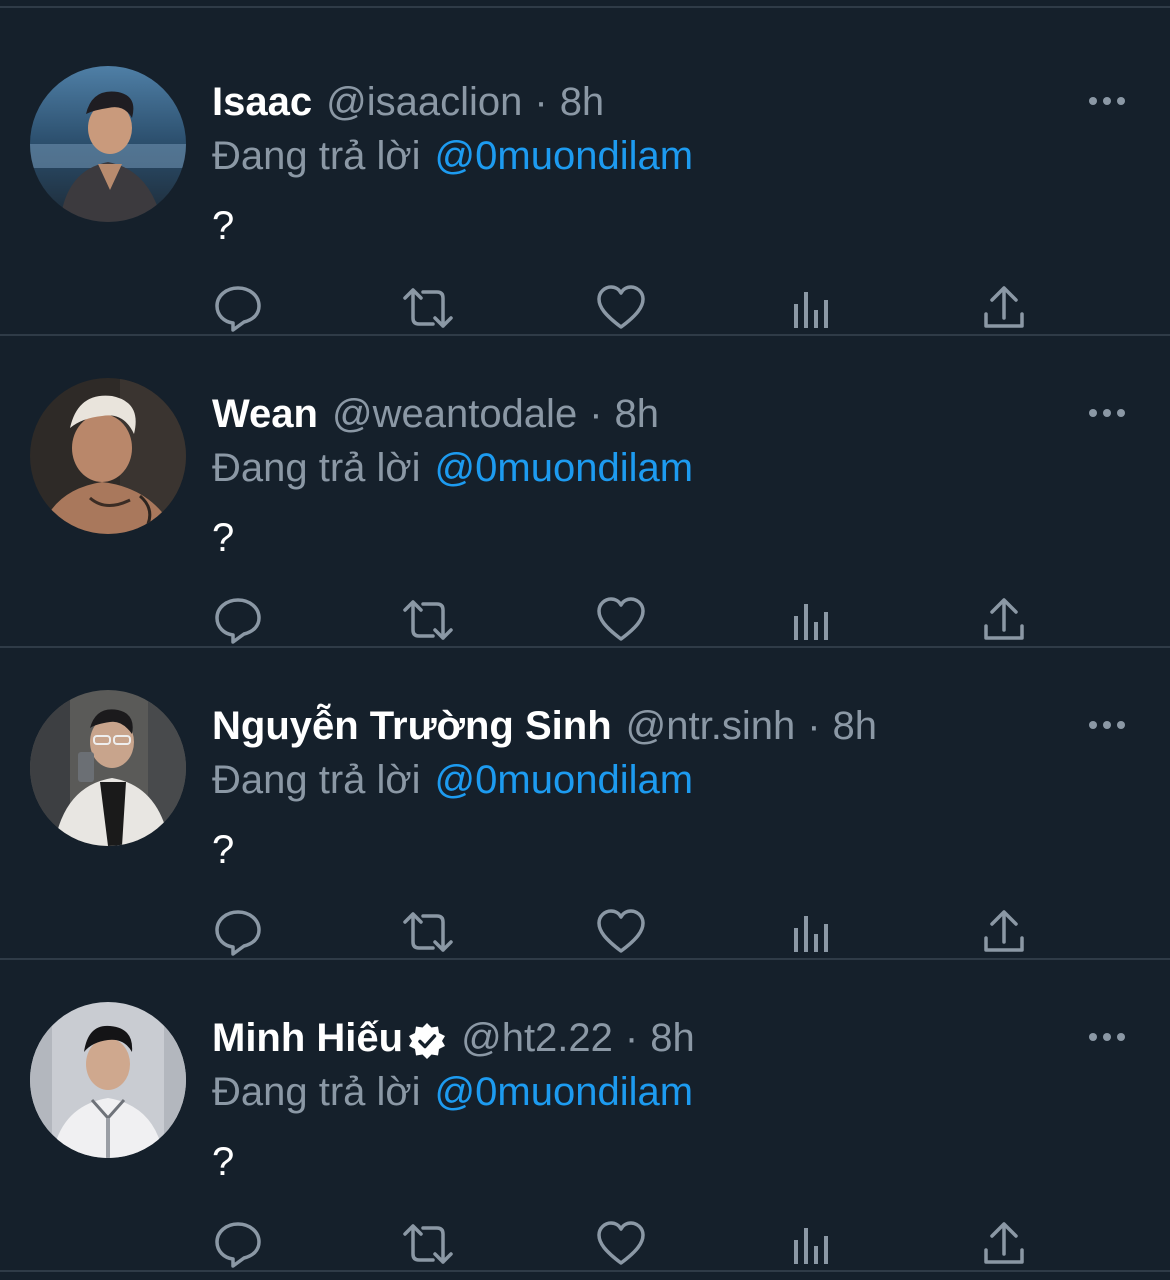  What do you see at coordinates (424, 102) in the screenshot?
I see `user-handle: @isaaclion` at bounding box center [424, 102].